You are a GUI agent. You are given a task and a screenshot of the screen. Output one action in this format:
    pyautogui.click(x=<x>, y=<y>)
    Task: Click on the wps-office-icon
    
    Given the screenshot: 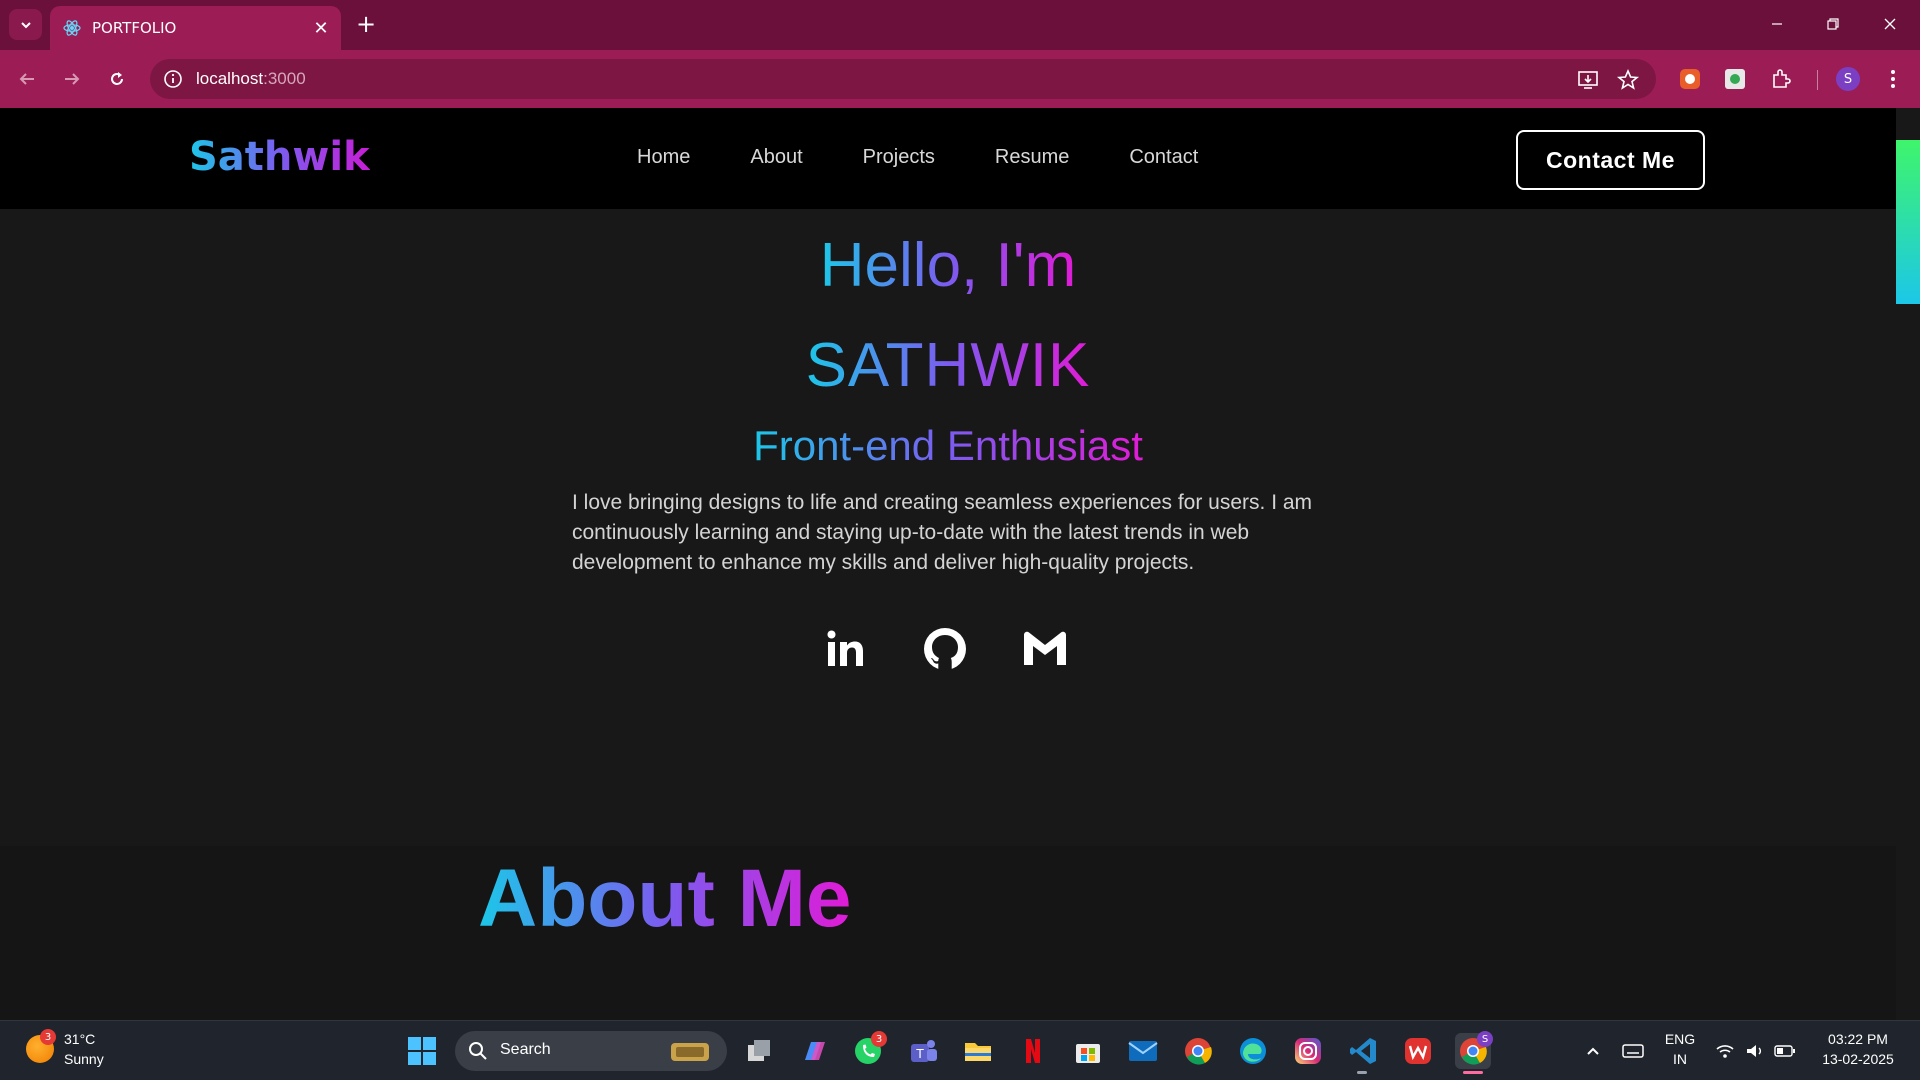 What is the action you would take?
    pyautogui.click(x=1418, y=1051)
    